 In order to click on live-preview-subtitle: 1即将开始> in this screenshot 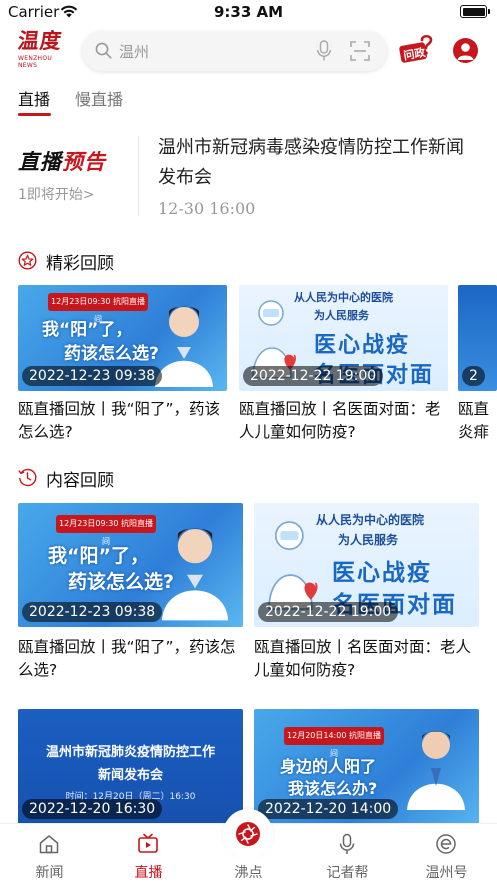, I will do `click(78, 194)`.